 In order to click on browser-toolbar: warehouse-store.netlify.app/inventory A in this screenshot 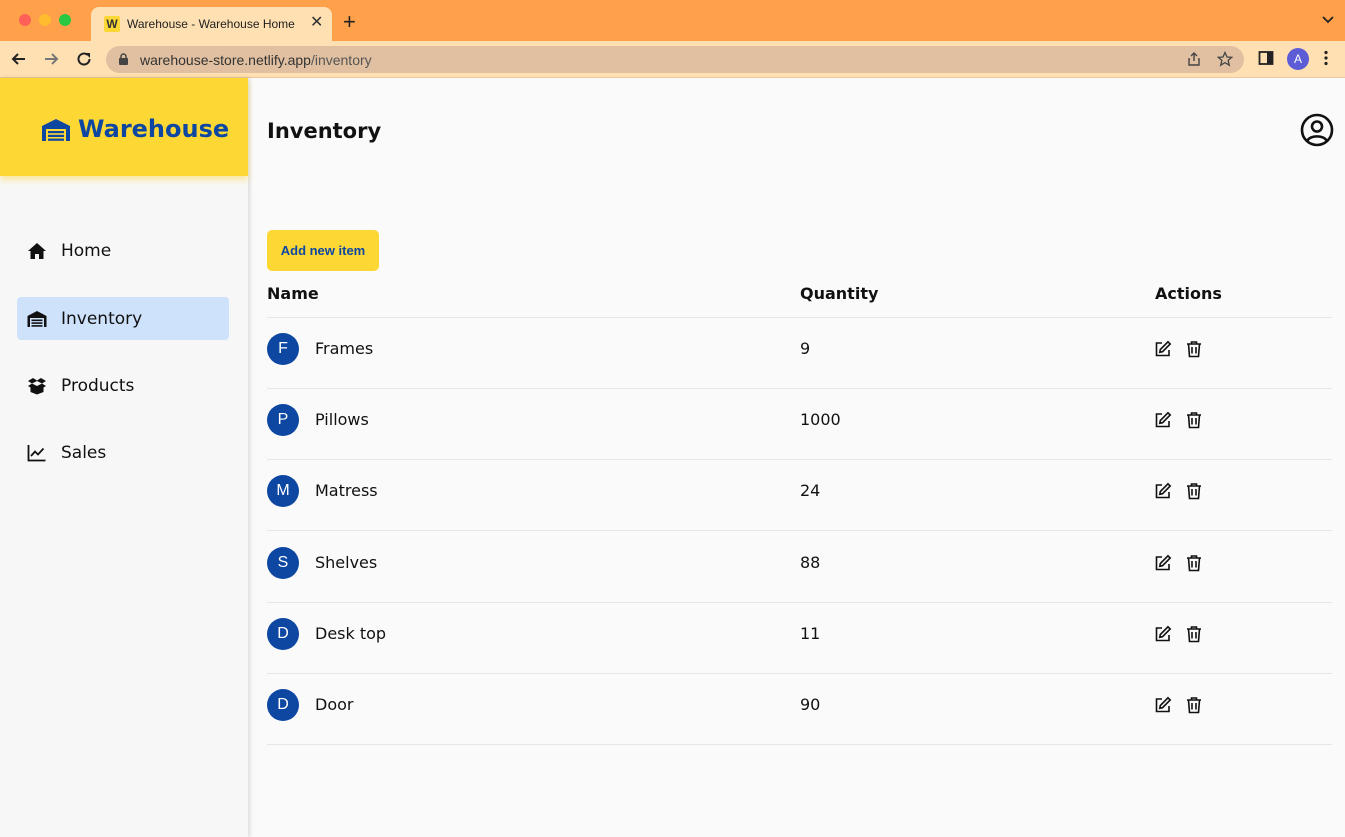, I will do `click(672, 59)`.